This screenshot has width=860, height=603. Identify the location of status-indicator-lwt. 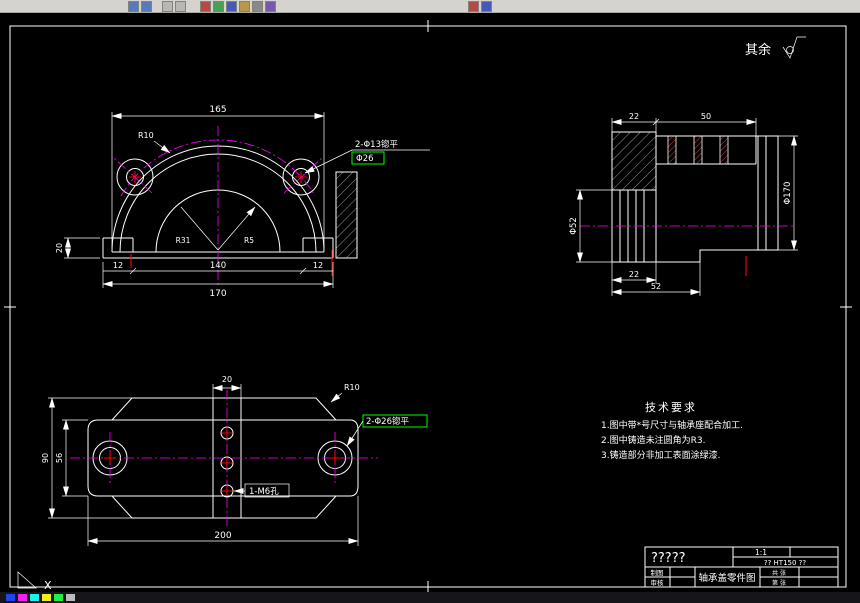
(70, 597).